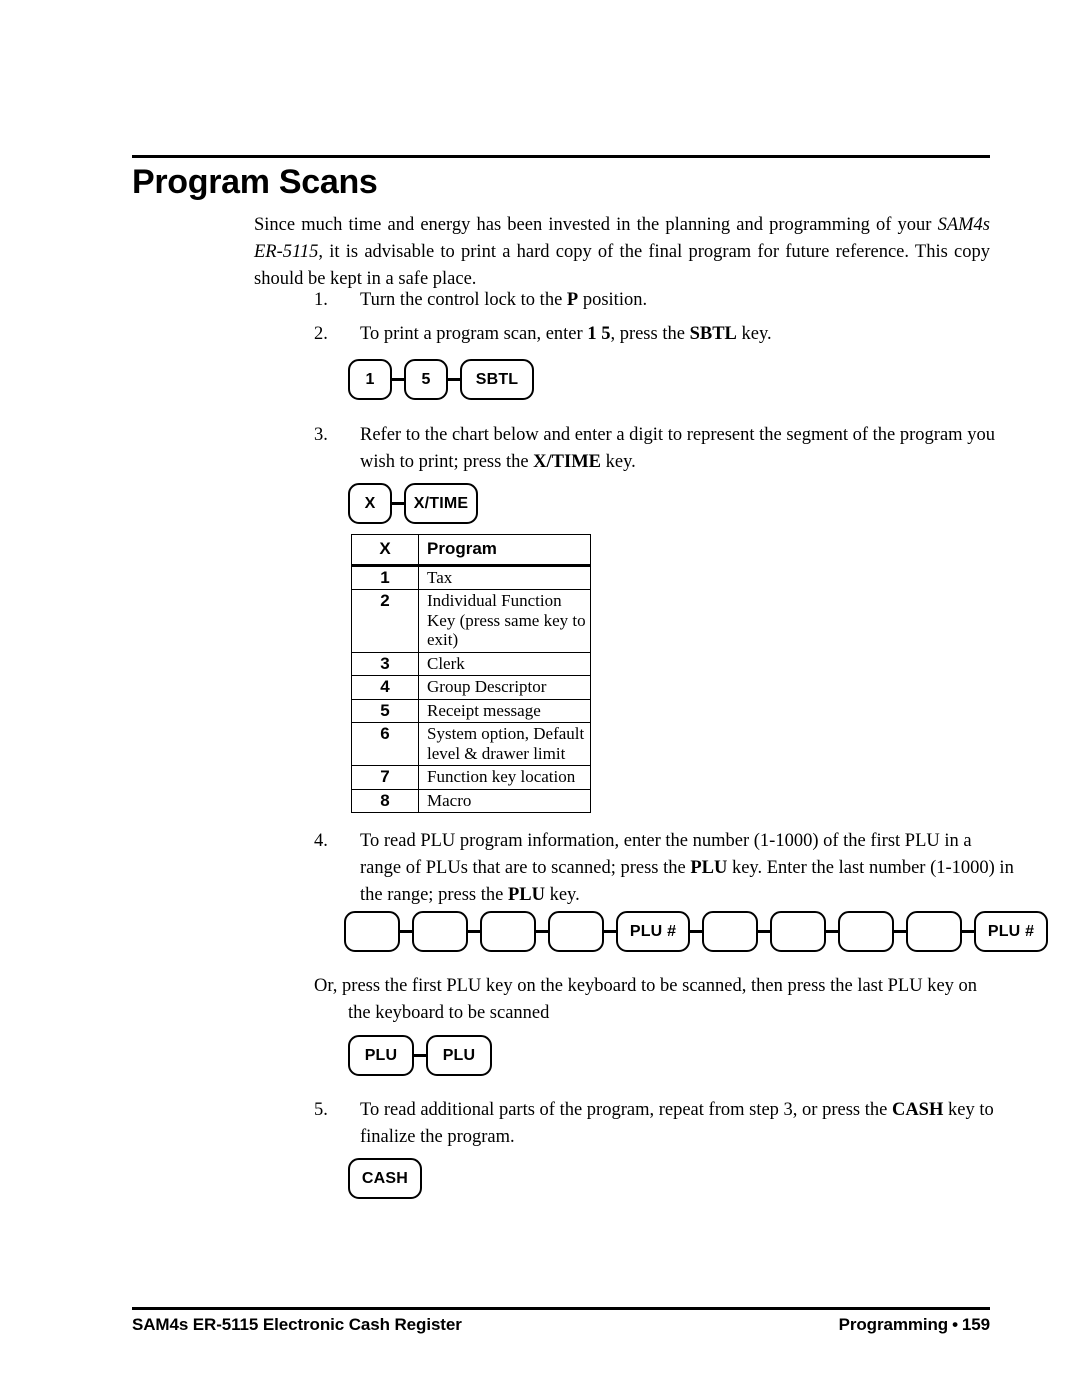 The image size is (1080, 1397). Describe the element at coordinates (321, 1110) in the screenshot. I see `step-number-5: 5.` at that location.